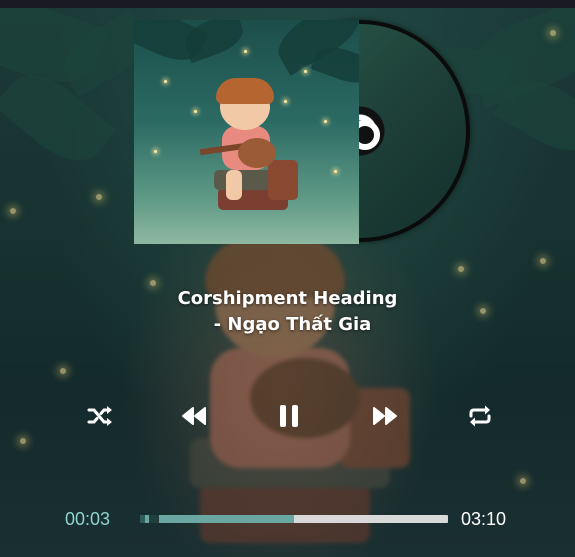 Image resolution: width=575 pixels, height=557 pixels. I want to click on previous-button, so click(194, 416).